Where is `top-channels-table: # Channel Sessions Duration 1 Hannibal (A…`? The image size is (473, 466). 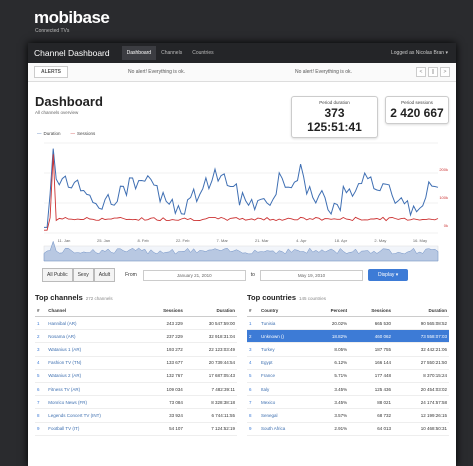 top-channels-table: # Channel Sessions Duration 1 Hannibal (A… is located at coordinates (136, 370).